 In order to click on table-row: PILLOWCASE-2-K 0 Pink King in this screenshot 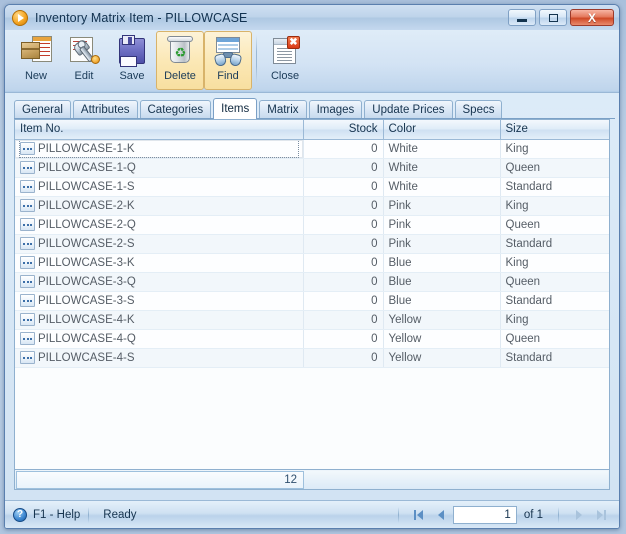, I will do `click(312, 206)`.